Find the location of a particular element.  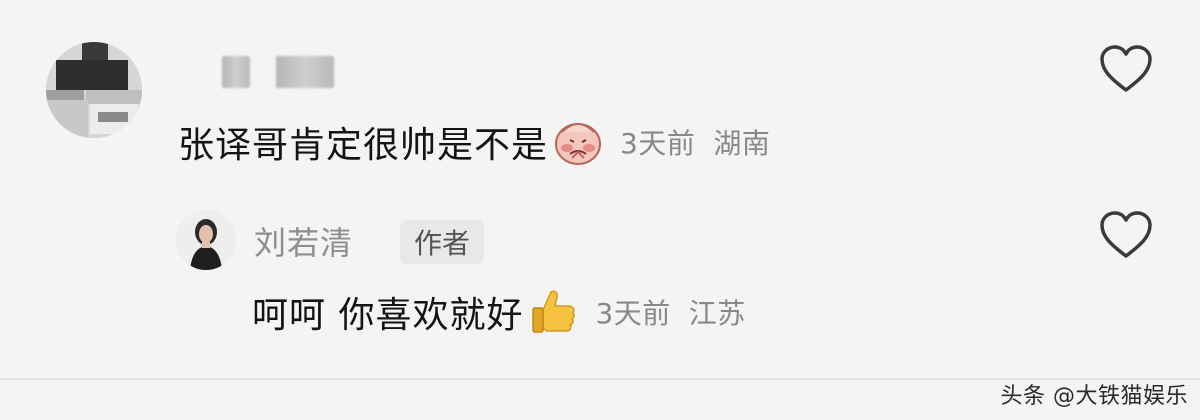

reply-text: 呵呵 你喜欢就好 is located at coordinates (388, 315).